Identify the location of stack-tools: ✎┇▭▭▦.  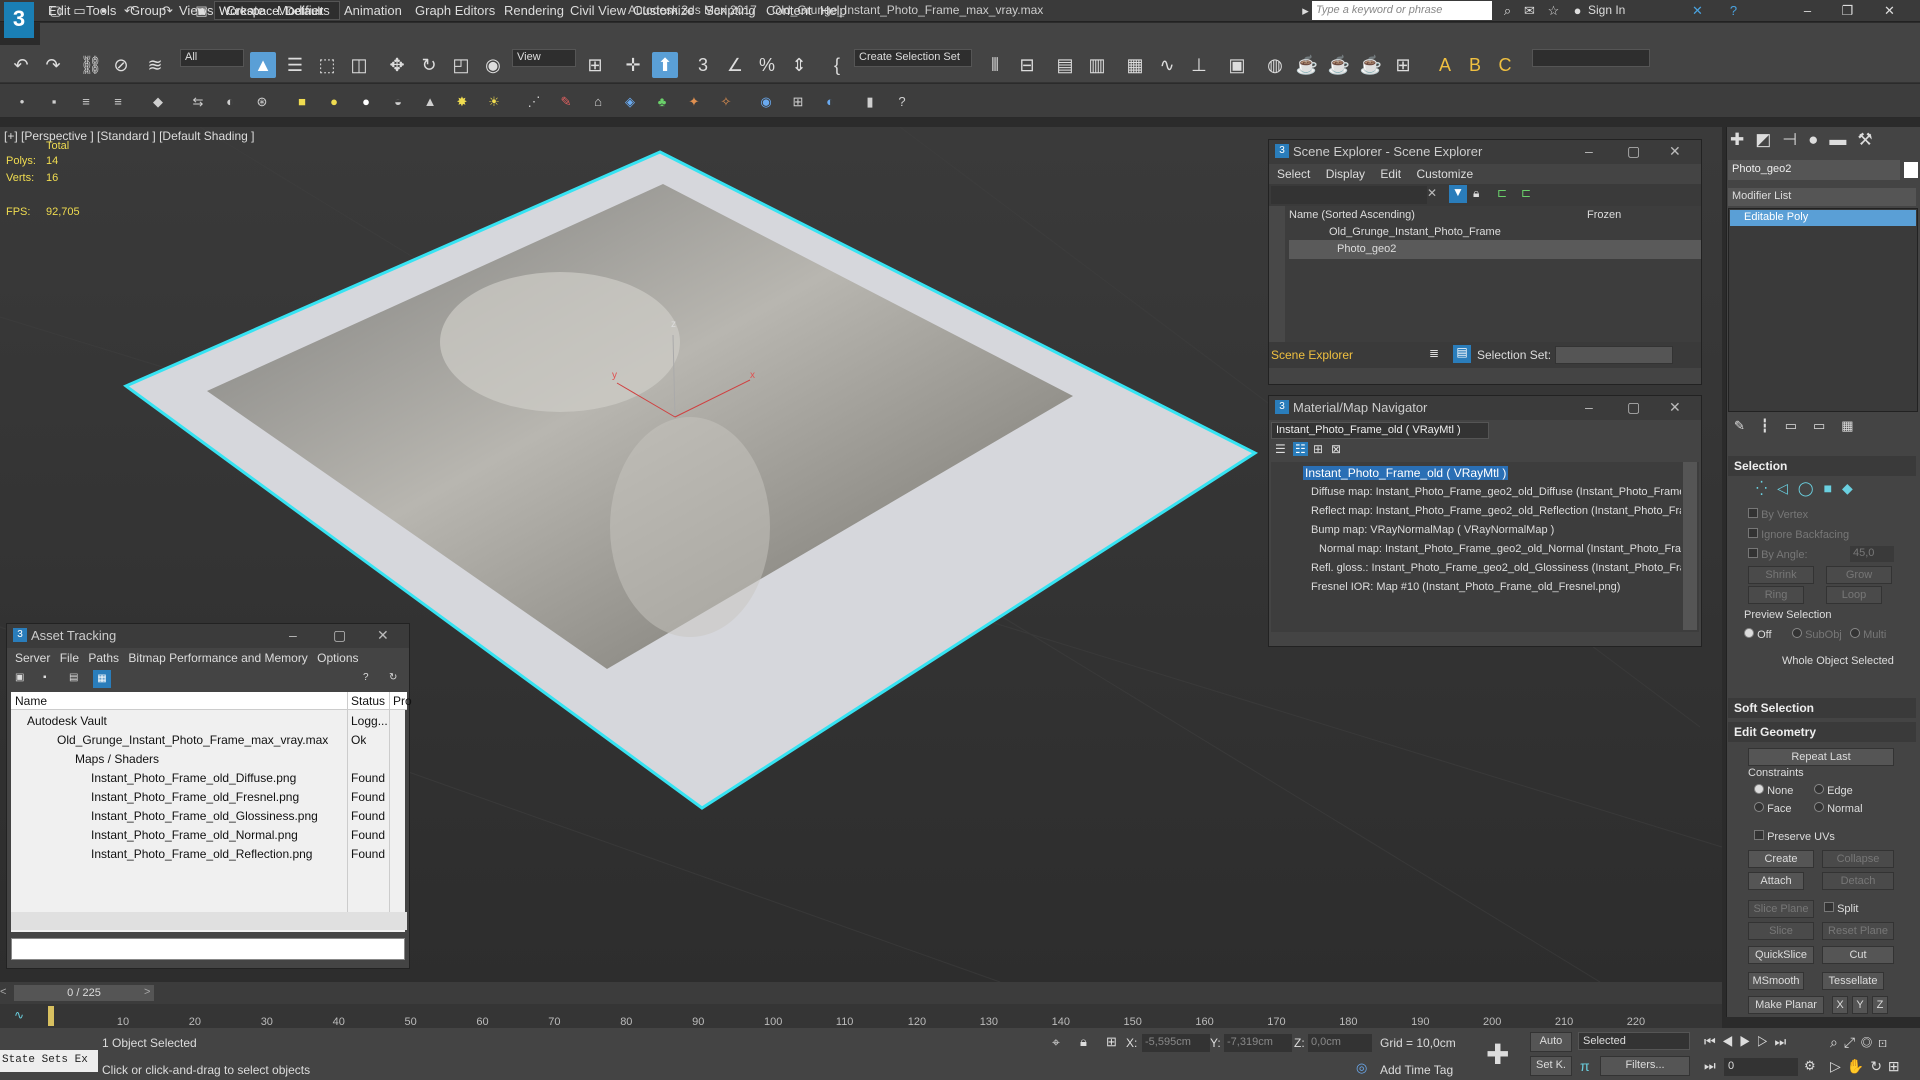
(1802, 426).